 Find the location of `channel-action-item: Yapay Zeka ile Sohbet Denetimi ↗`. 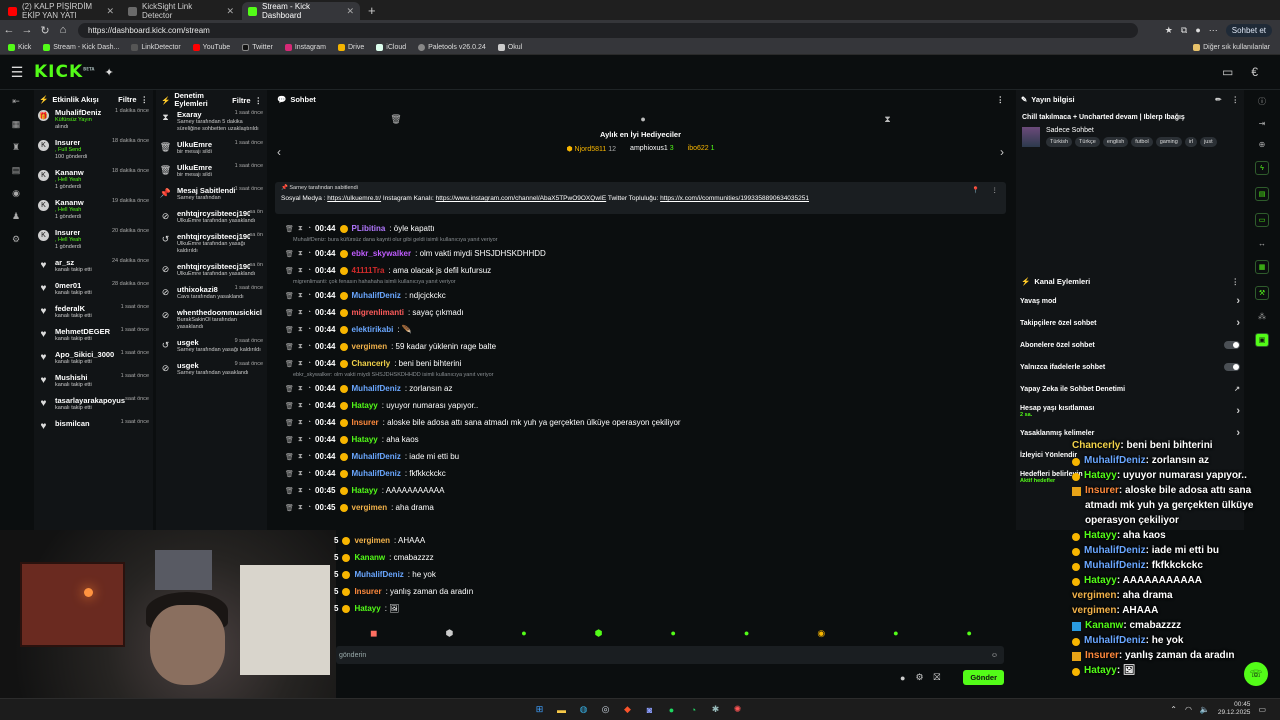

channel-action-item: Yapay Zeka ile Sohbet Denetimi ↗ is located at coordinates (1130, 389).